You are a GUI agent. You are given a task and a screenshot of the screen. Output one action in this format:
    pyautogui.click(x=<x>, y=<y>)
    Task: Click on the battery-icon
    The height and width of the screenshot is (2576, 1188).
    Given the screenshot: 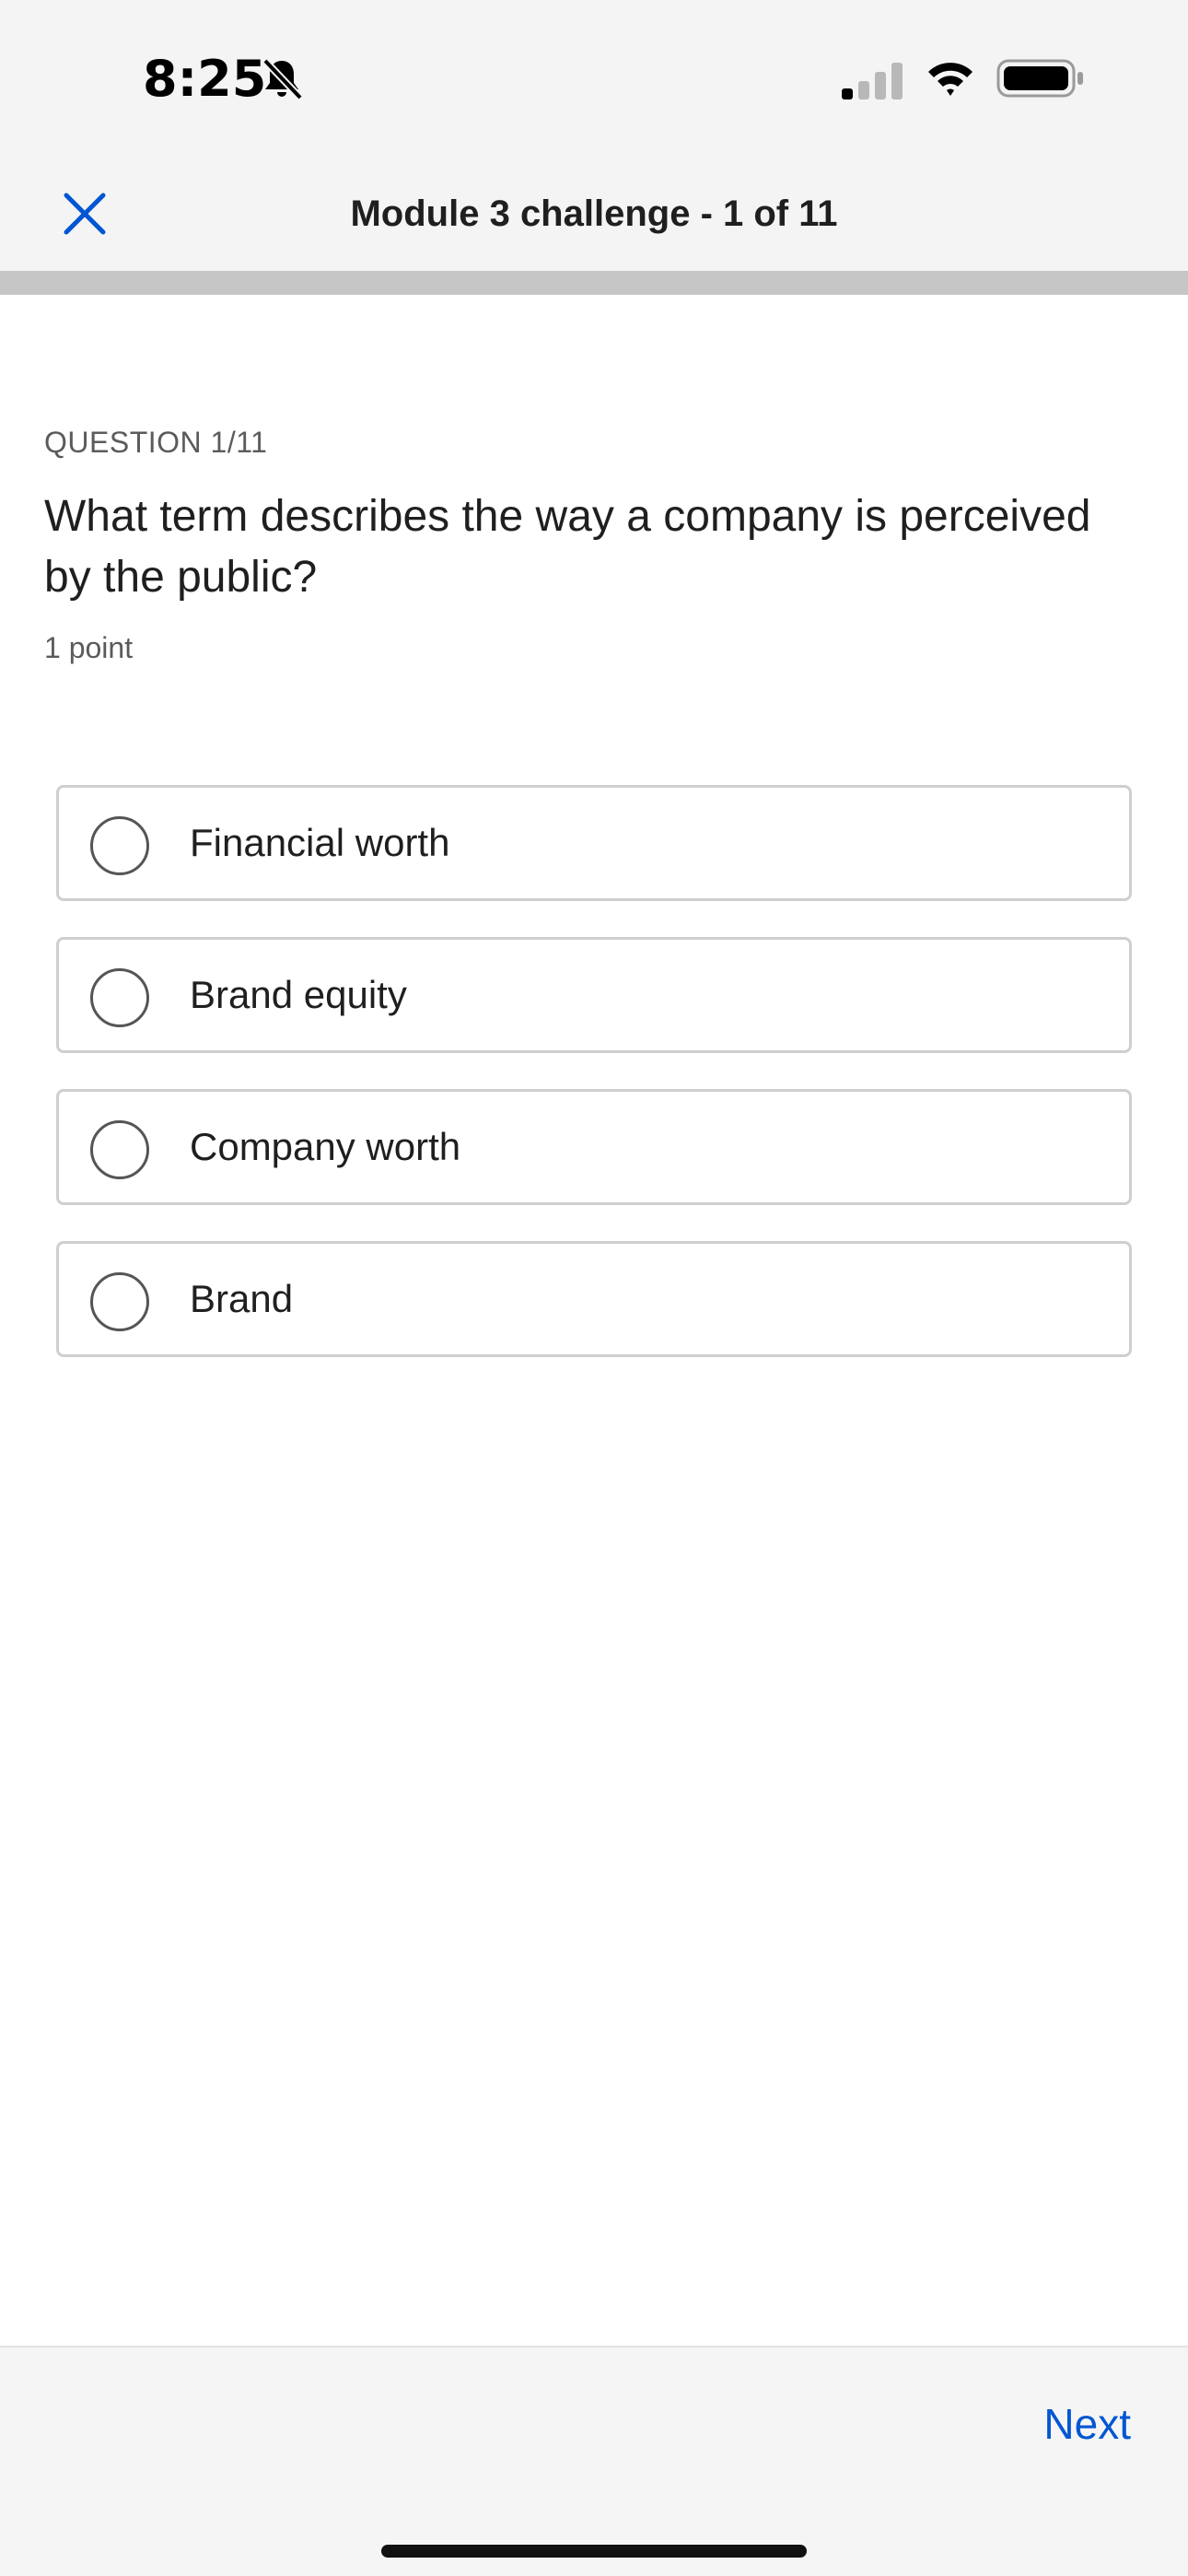 What is the action you would take?
    pyautogui.click(x=1039, y=78)
    